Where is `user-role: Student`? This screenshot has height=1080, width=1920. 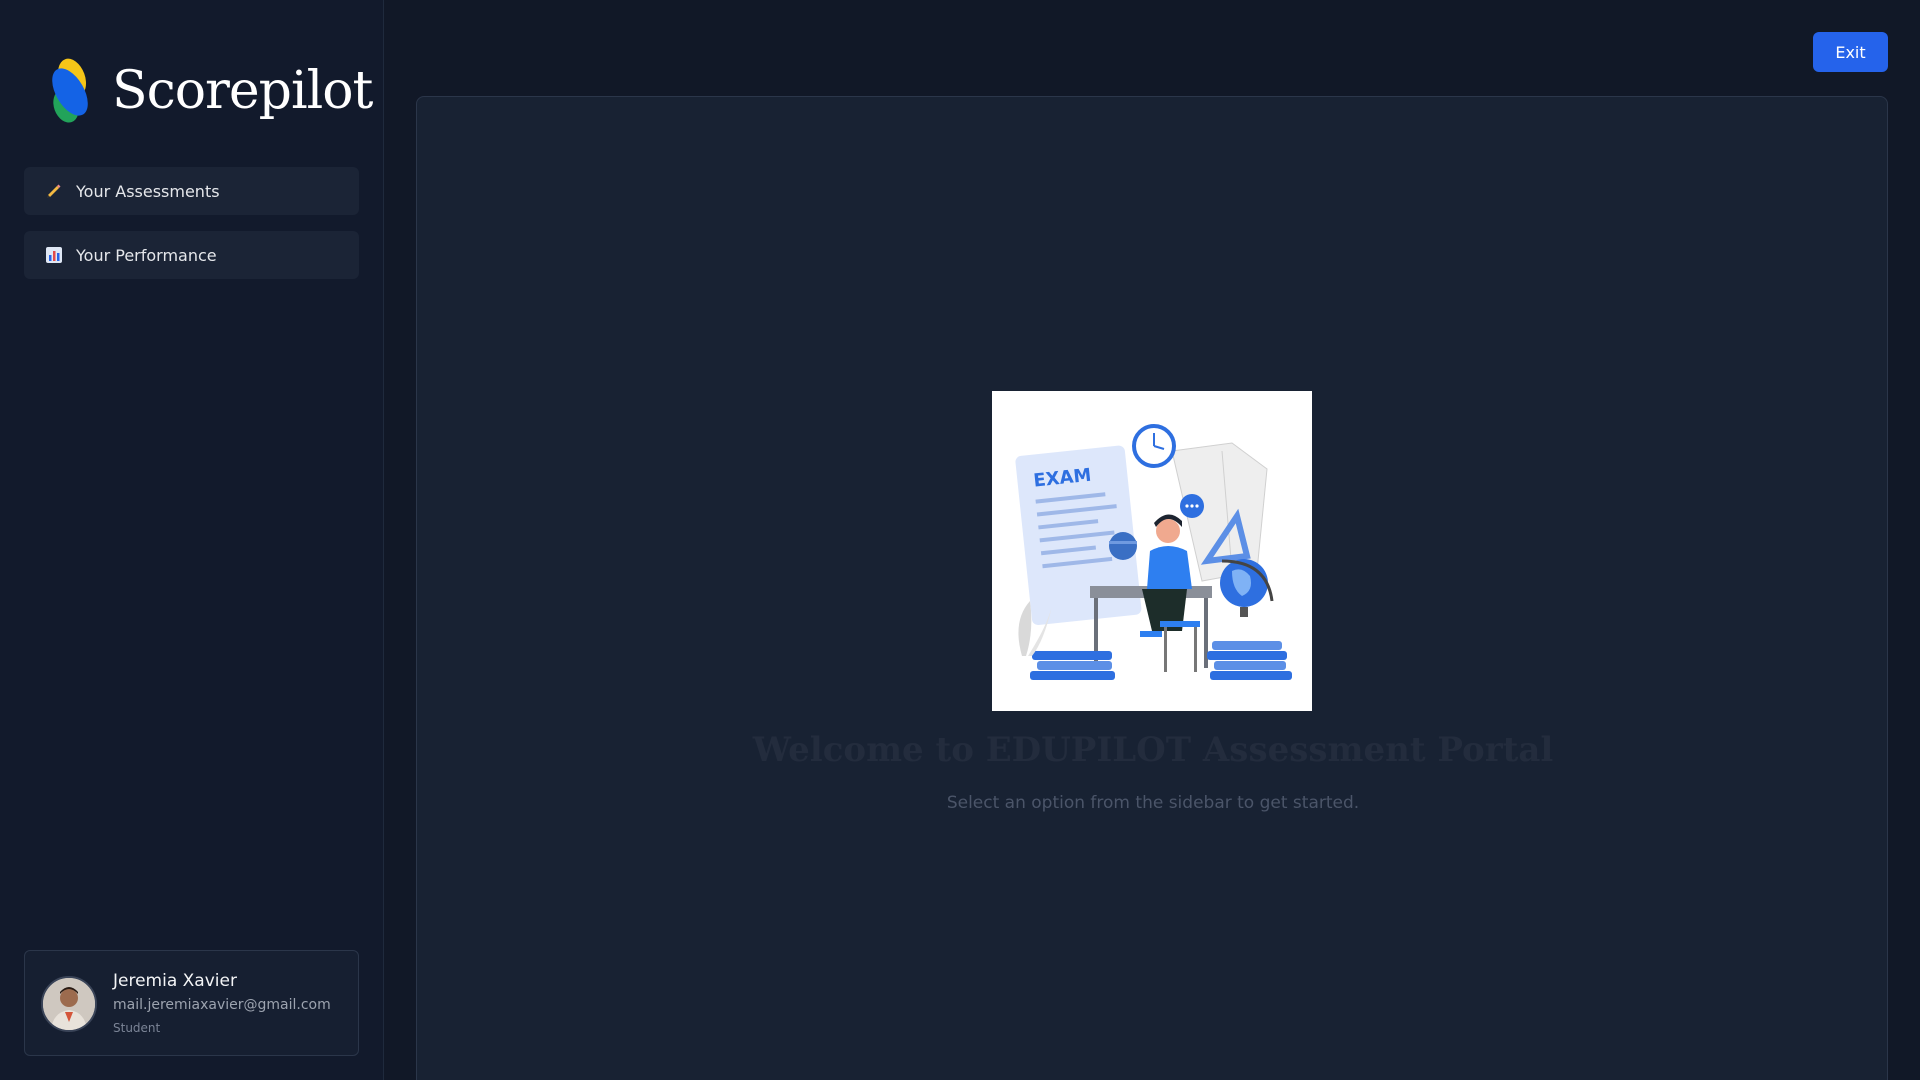 user-role: Student is located at coordinates (137, 1028).